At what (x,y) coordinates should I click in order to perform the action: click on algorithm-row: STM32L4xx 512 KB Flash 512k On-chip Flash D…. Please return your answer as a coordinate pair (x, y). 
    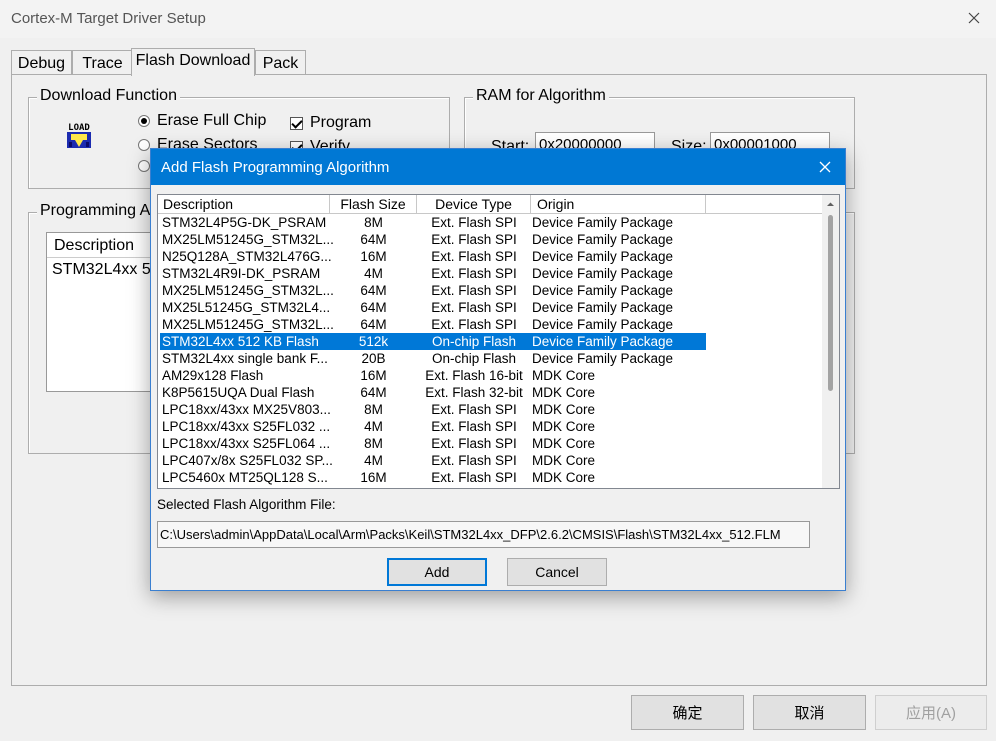
    Looking at the image, I should click on (490, 341).